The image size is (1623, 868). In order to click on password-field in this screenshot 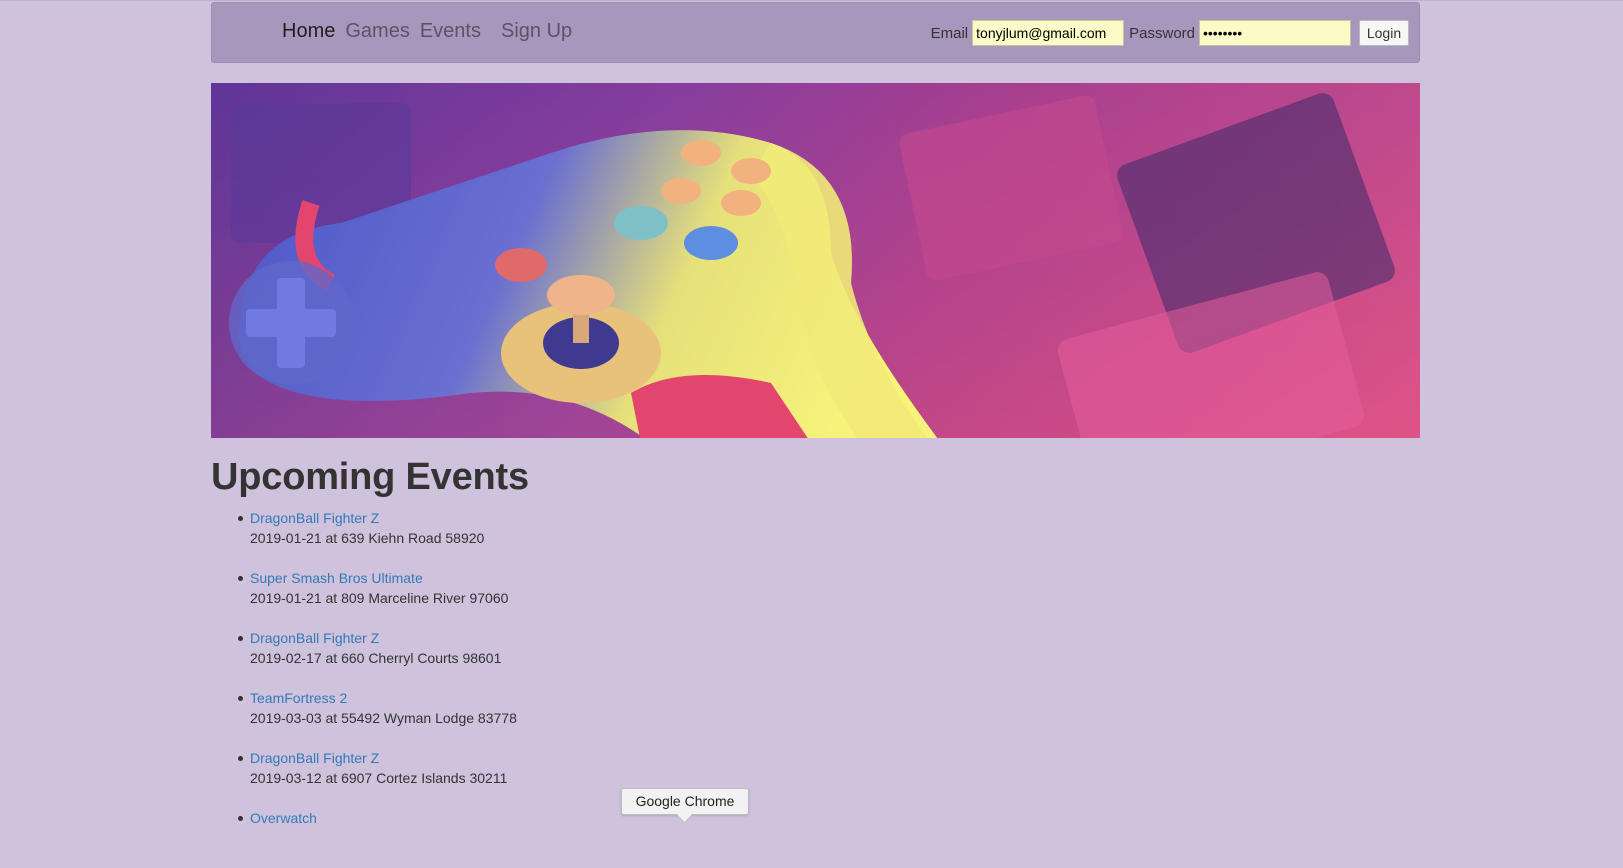, I will do `click(1275, 33)`.